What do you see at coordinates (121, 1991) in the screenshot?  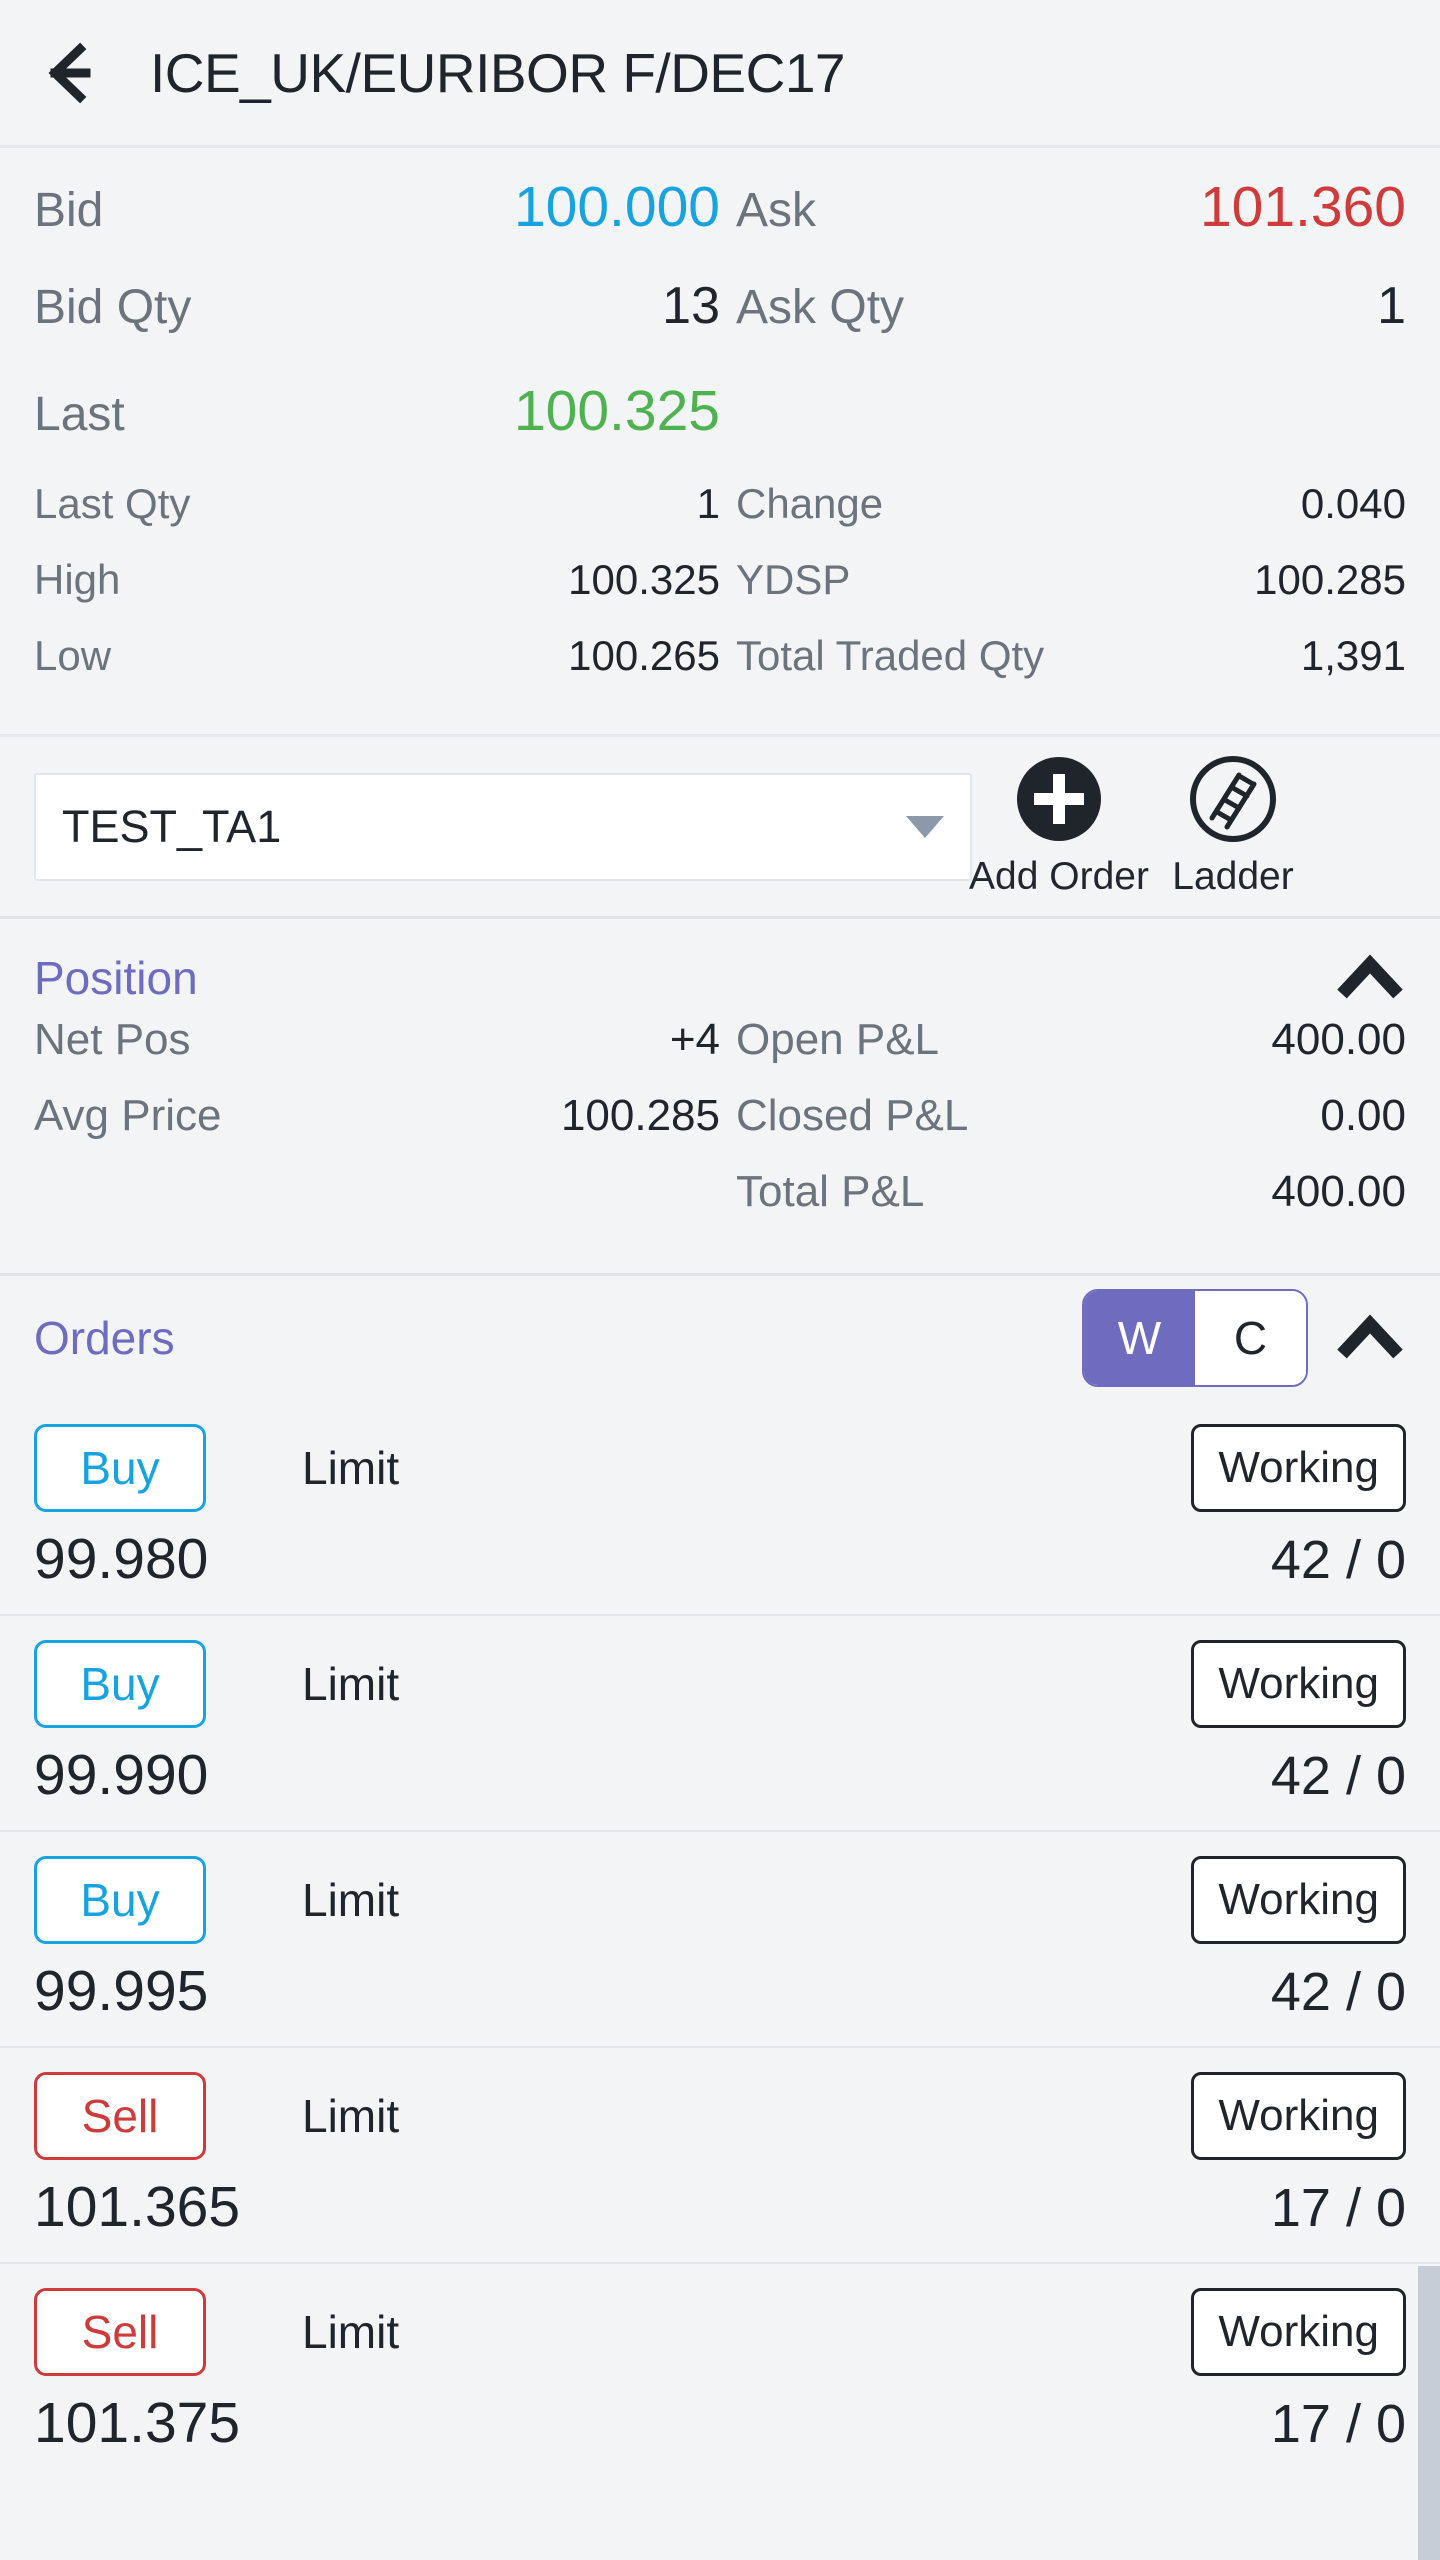 I see `order-price: 99.995` at bounding box center [121, 1991].